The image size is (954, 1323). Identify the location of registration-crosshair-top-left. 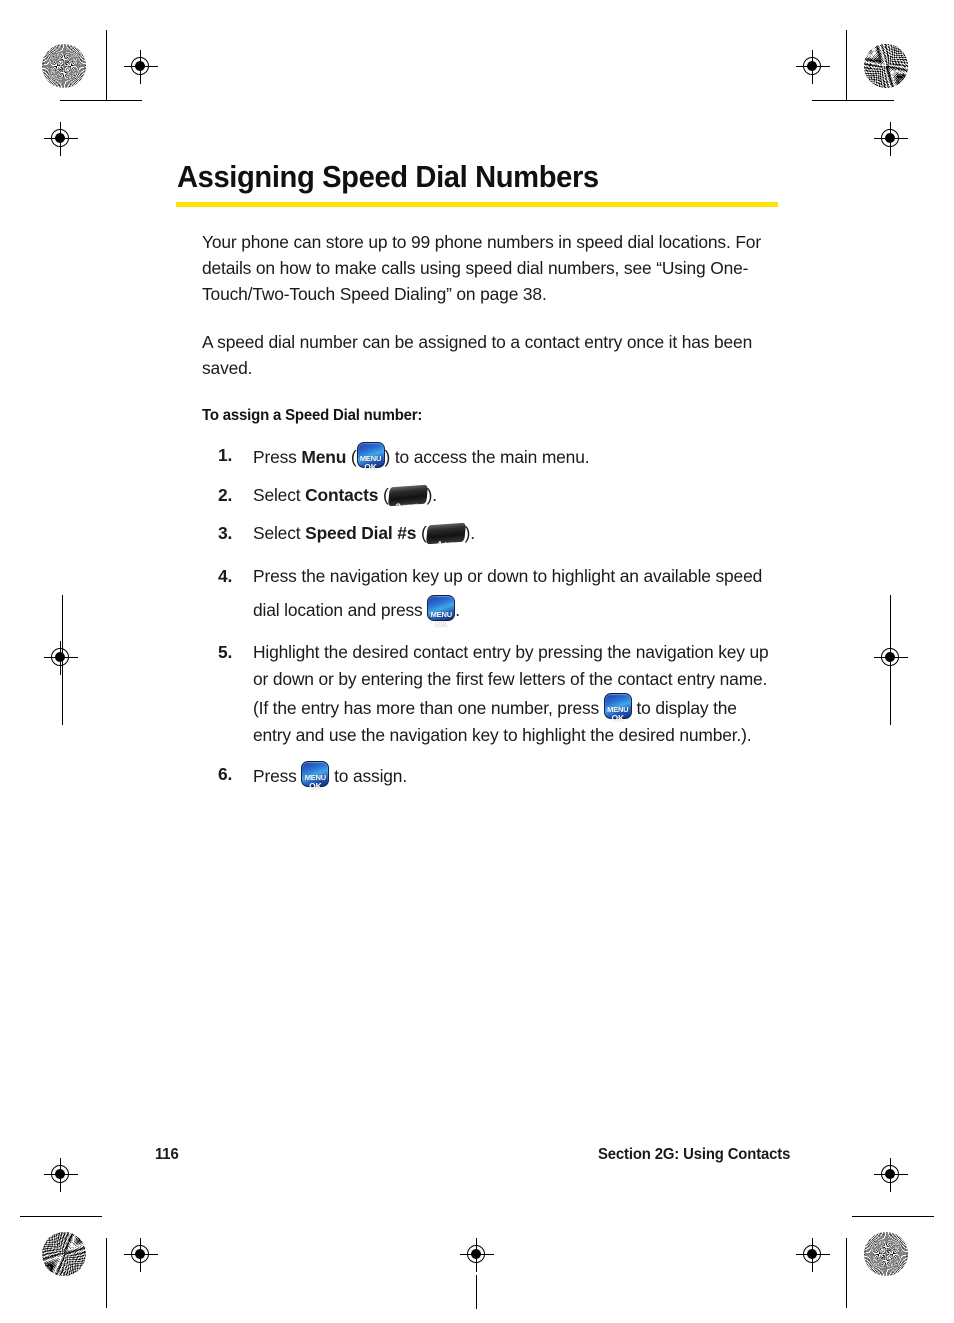
(141, 67).